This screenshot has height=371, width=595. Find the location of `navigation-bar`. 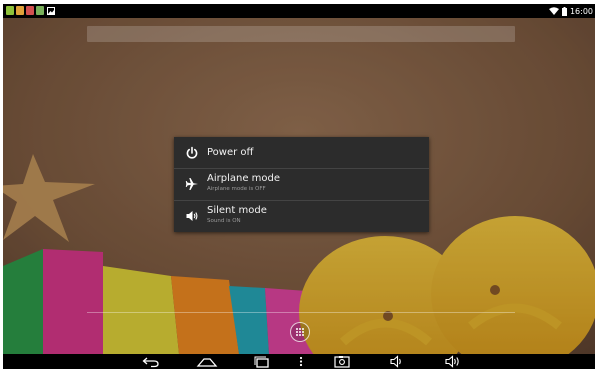

navigation-bar is located at coordinates (299, 361).